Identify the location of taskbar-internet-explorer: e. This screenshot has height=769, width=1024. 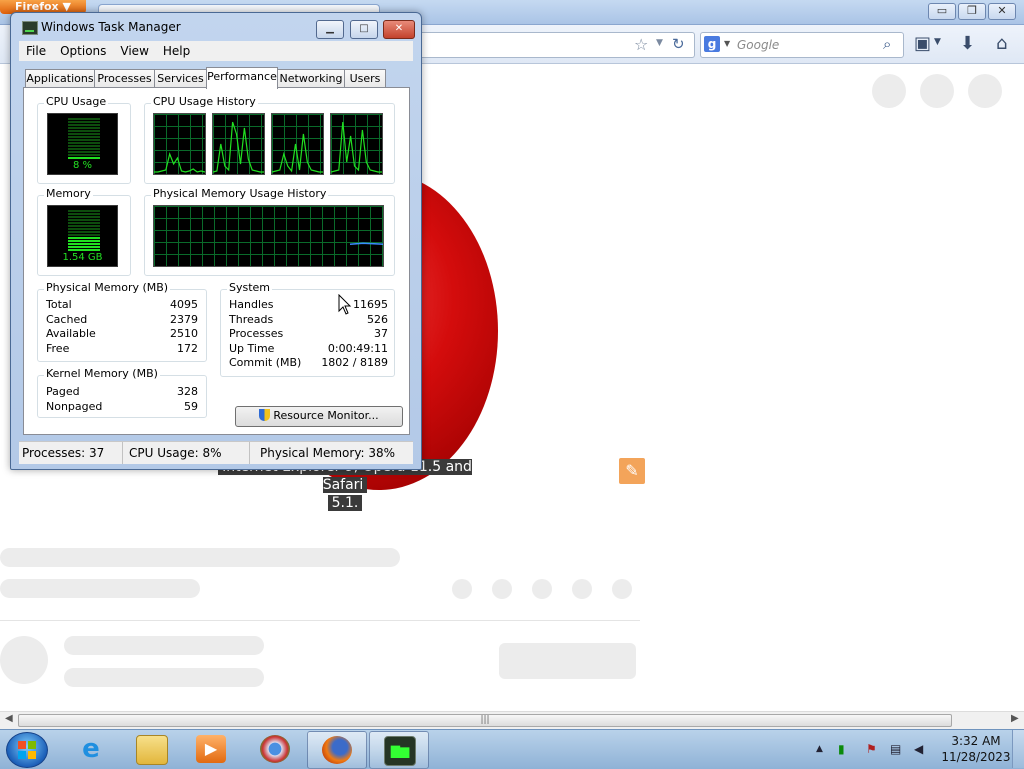
(91, 749).